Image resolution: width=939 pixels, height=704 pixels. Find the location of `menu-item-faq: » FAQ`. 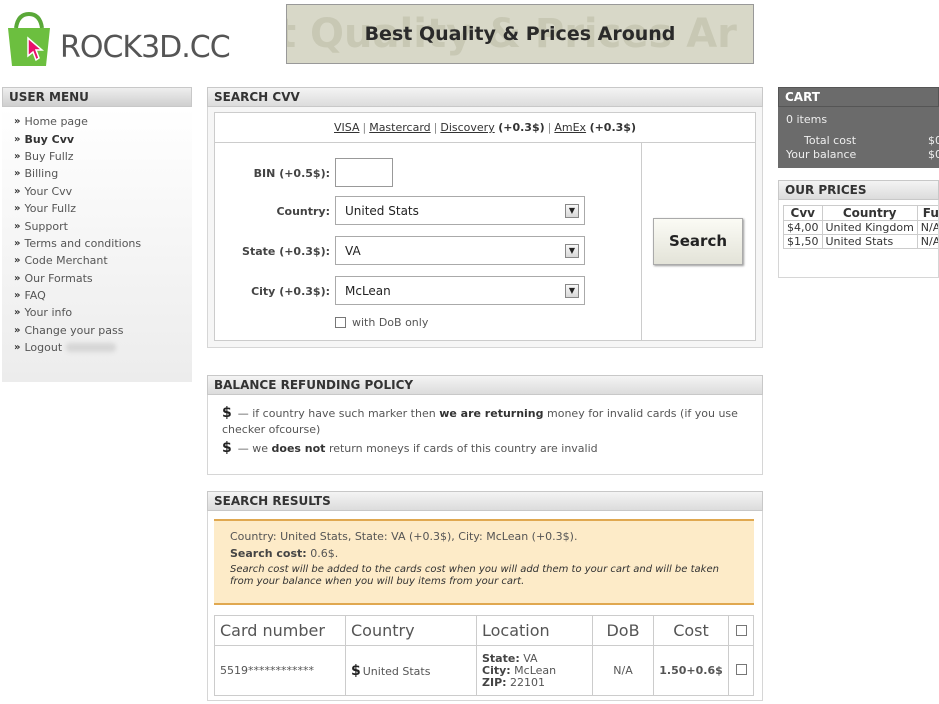

menu-item-faq: » FAQ is located at coordinates (103, 295).